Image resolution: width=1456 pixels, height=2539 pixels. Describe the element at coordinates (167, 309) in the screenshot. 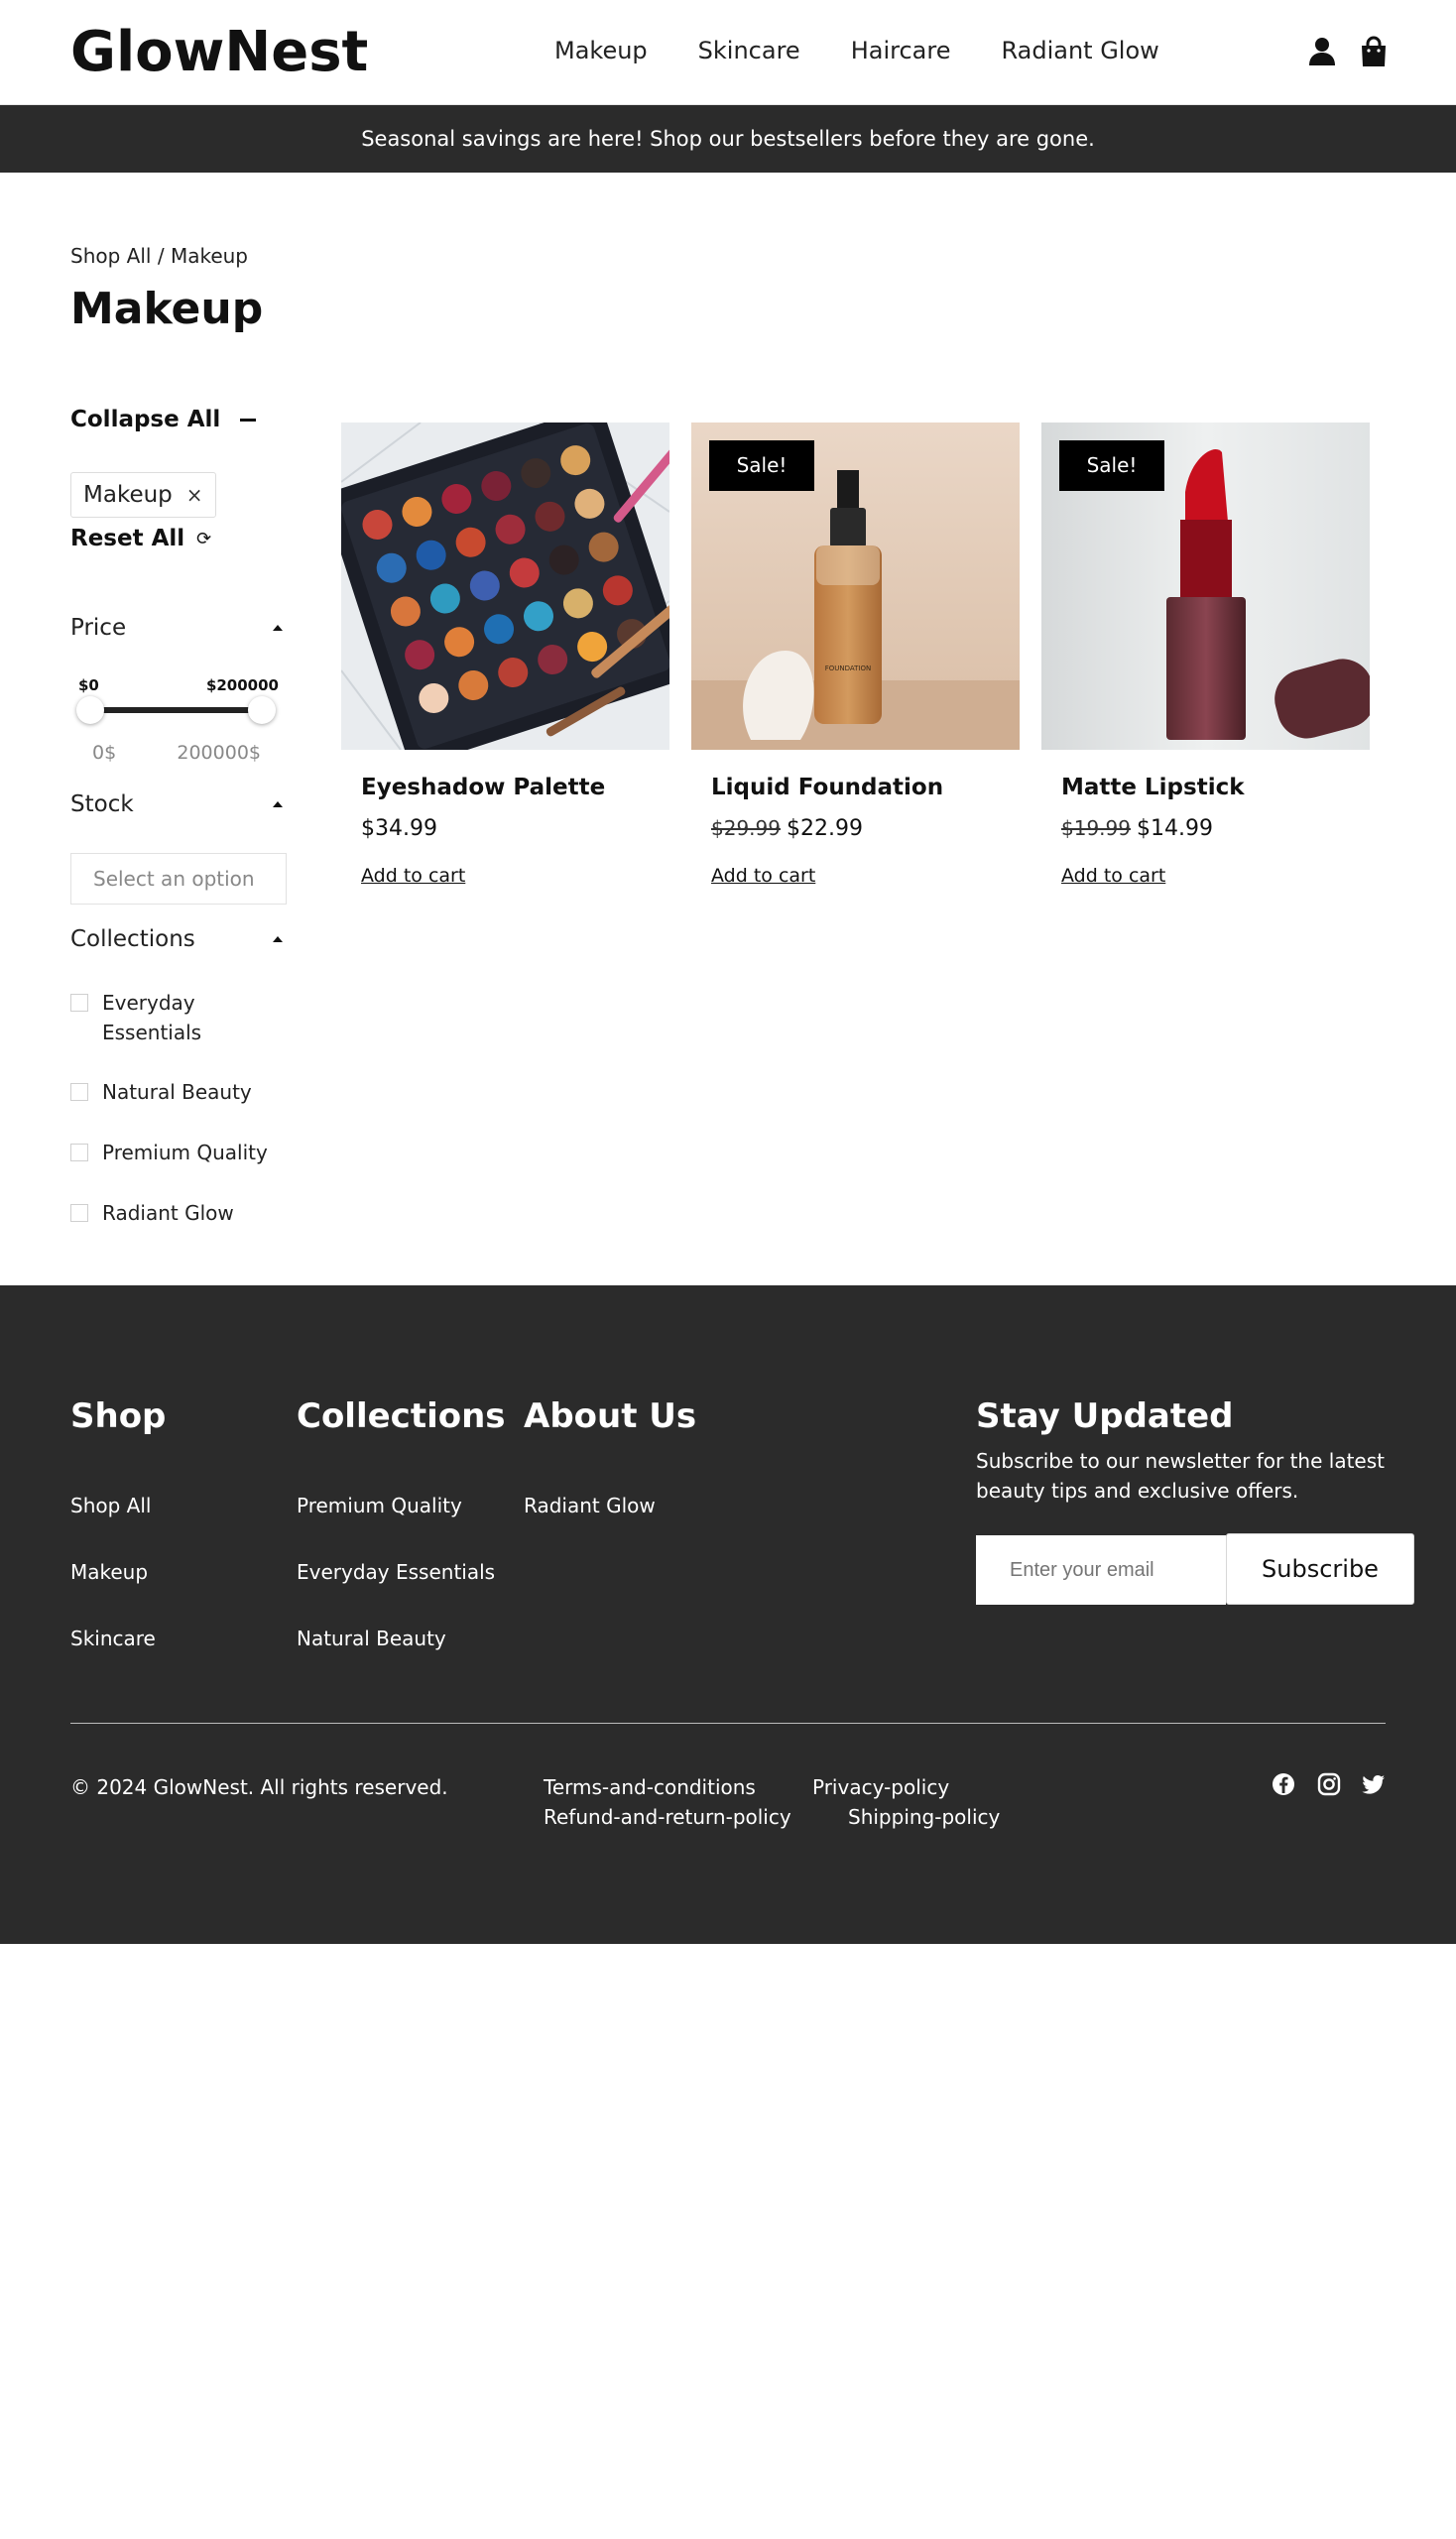

I see `page-title: Makeup` at that location.